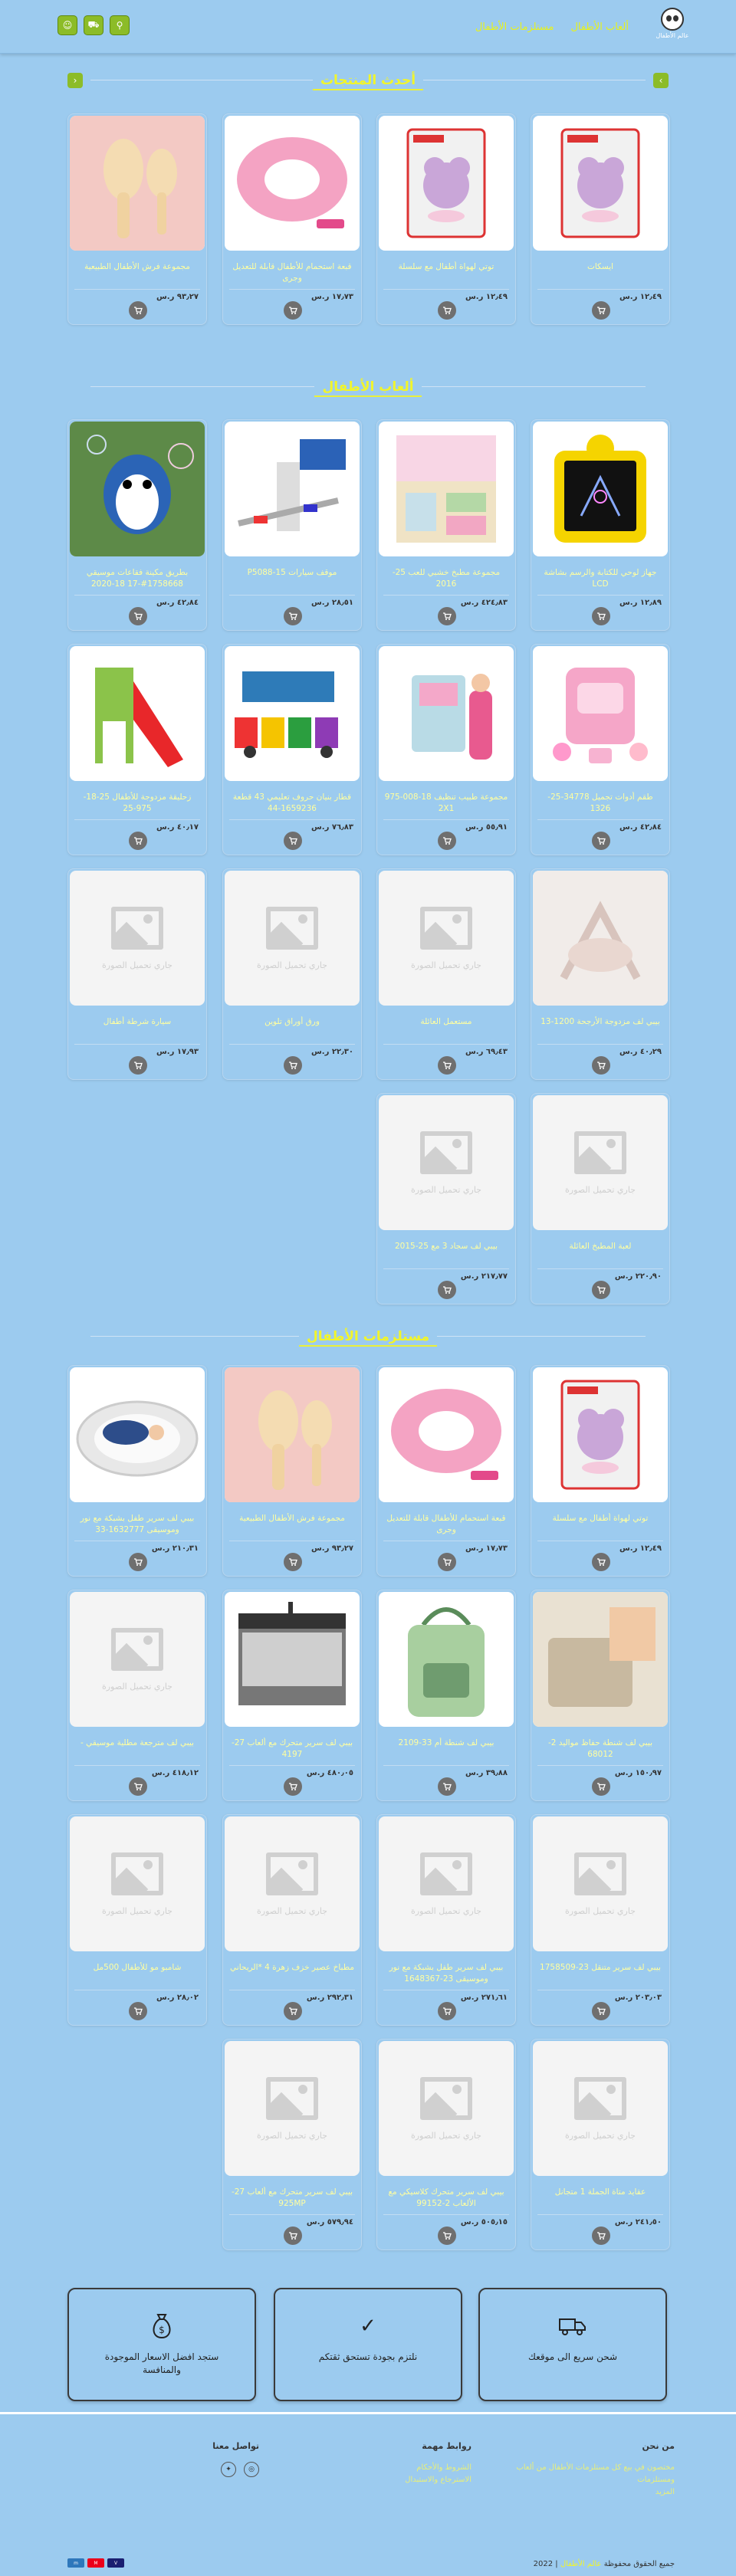 The width and height of the screenshot is (736, 2576). What do you see at coordinates (600, 1968) in the screenshot?
I see `product-name: بيبي لف سرير متنقل 23-1758509` at bounding box center [600, 1968].